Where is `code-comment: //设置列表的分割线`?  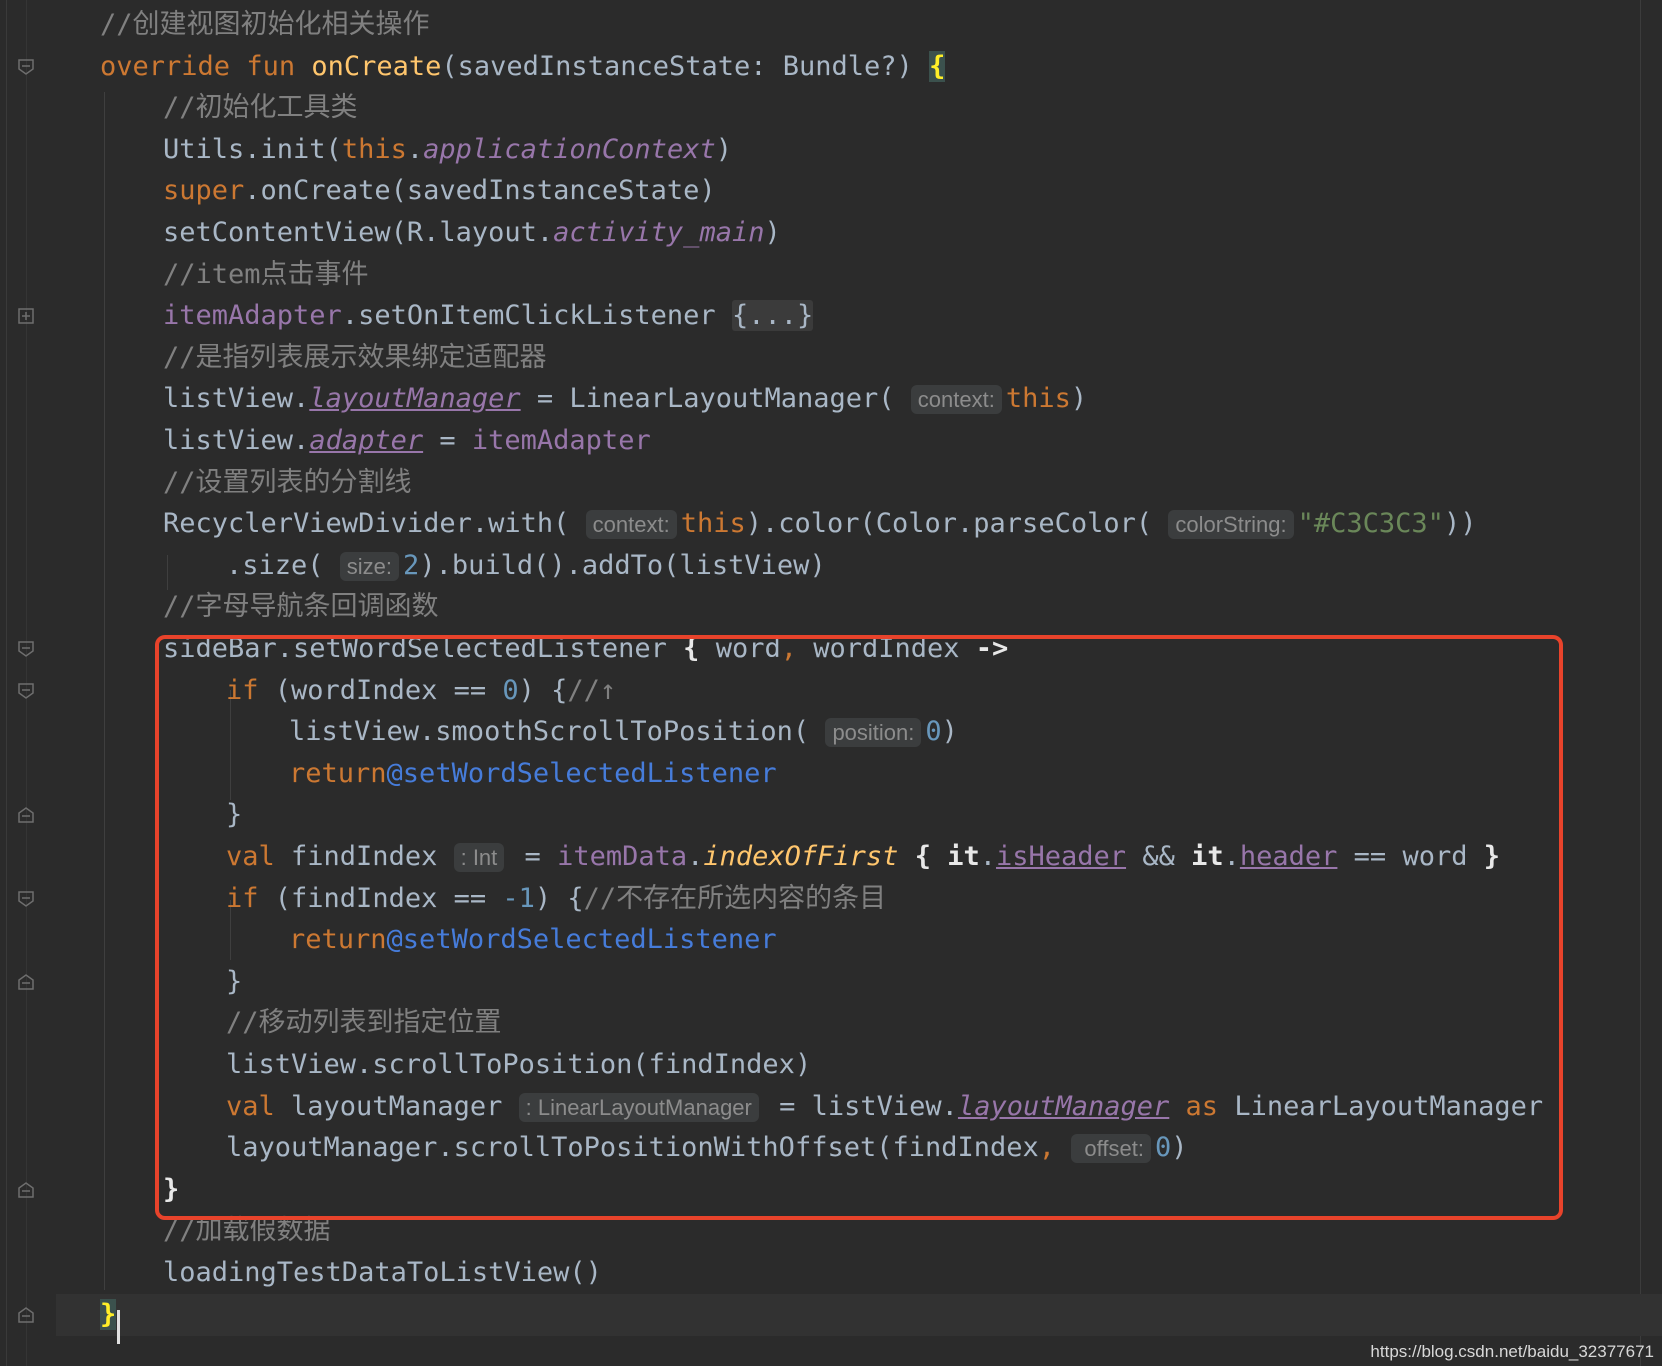 code-comment: //设置列表的分割线 is located at coordinates (287, 482).